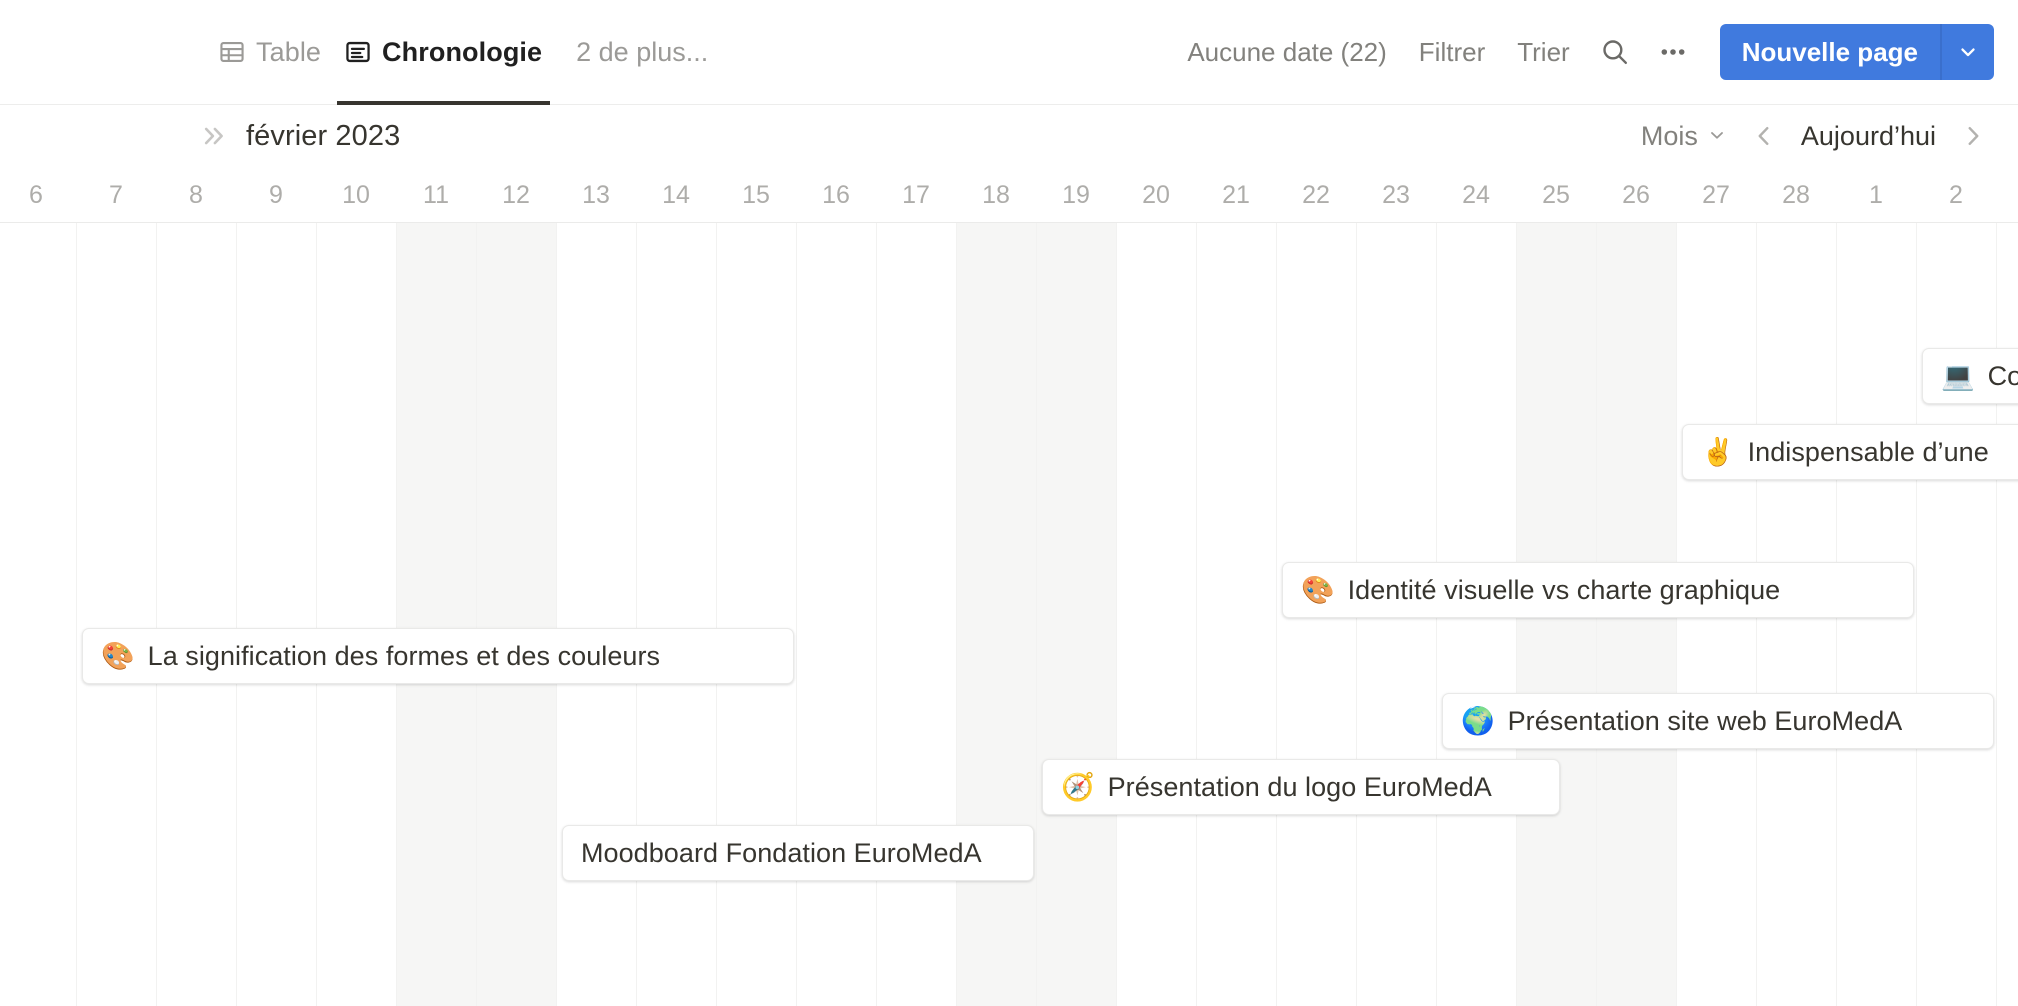 The width and height of the screenshot is (2018, 1006). I want to click on month-header-left: février 2023, so click(300, 136).